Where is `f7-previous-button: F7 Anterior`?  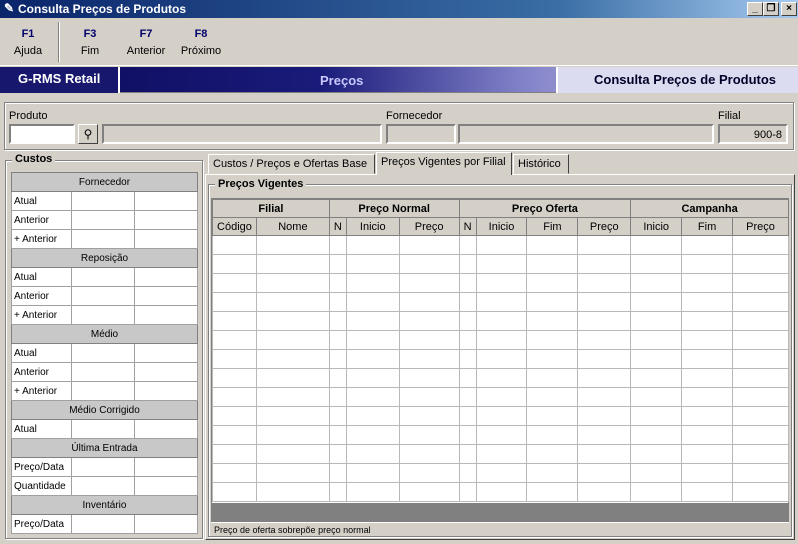 f7-previous-button: F7 Anterior is located at coordinates (146, 42).